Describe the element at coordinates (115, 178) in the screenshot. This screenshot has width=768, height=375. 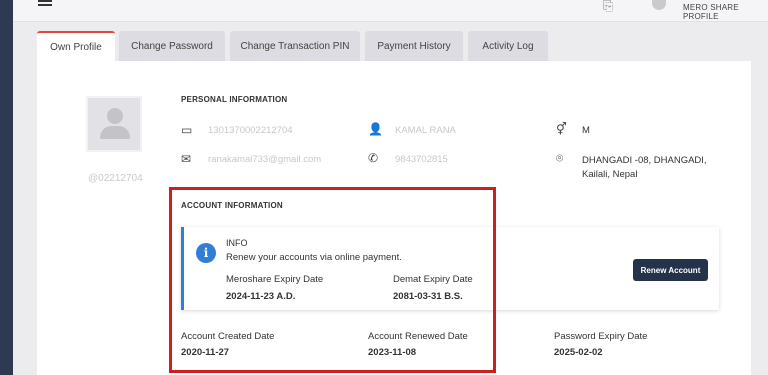
I see `profile-id: @02212704` at that location.